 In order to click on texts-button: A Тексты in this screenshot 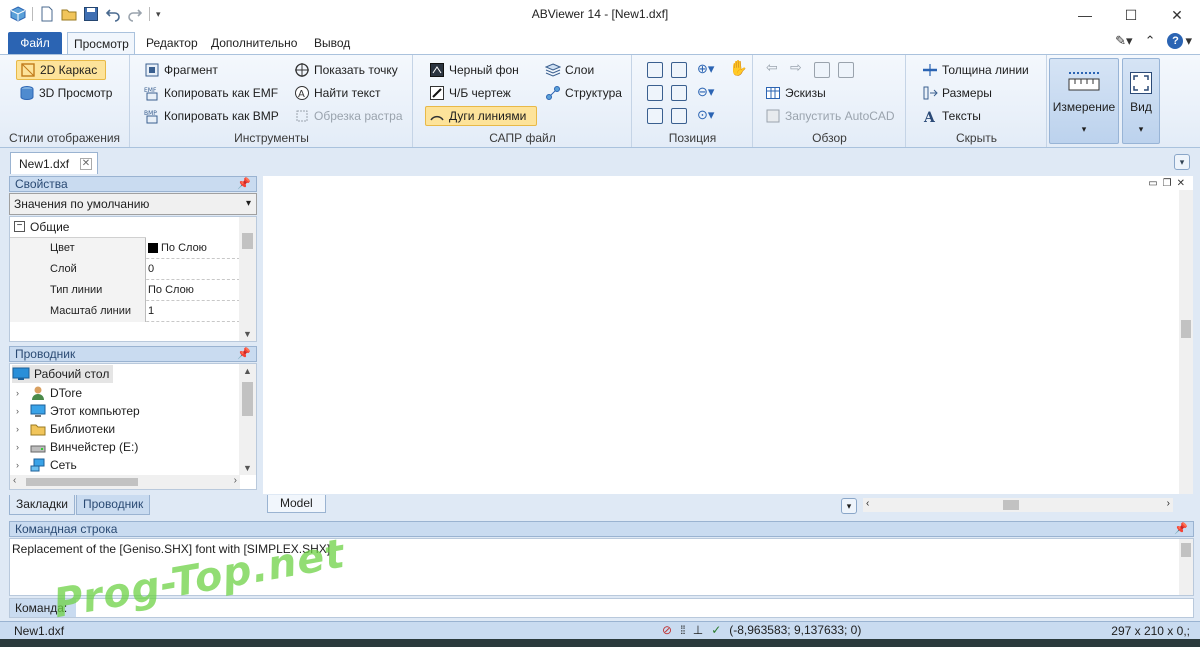, I will do `click(951, 116)`.